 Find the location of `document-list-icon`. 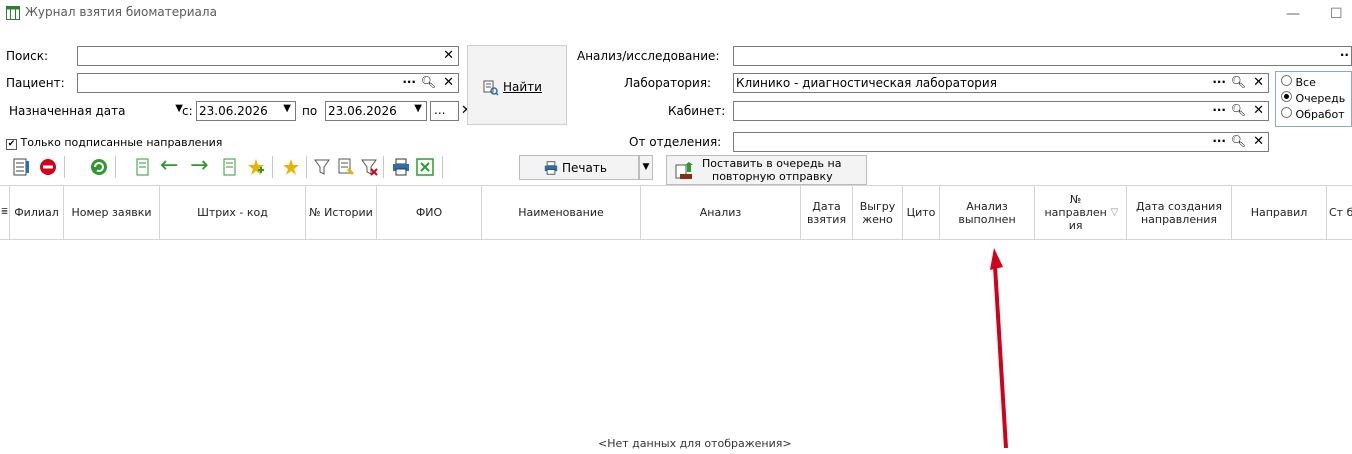

document-list-icon is located at coordinates (21, 167).